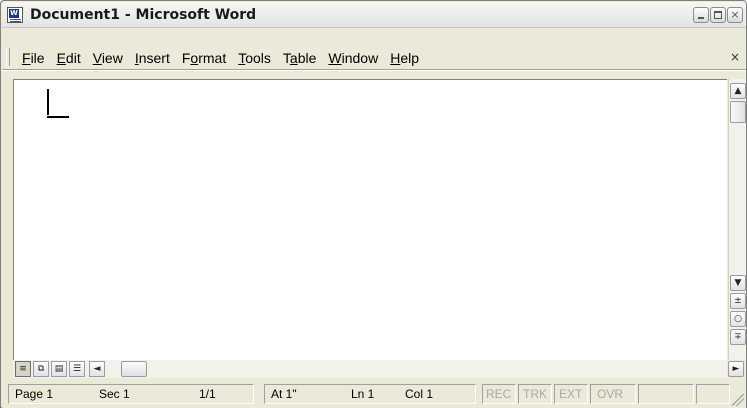 The image size is (747, 408). What do you see at coordinates (97, 369) in the screenshot?
I see `scroll-left-button: ◄` at bounding box center [97, 369].